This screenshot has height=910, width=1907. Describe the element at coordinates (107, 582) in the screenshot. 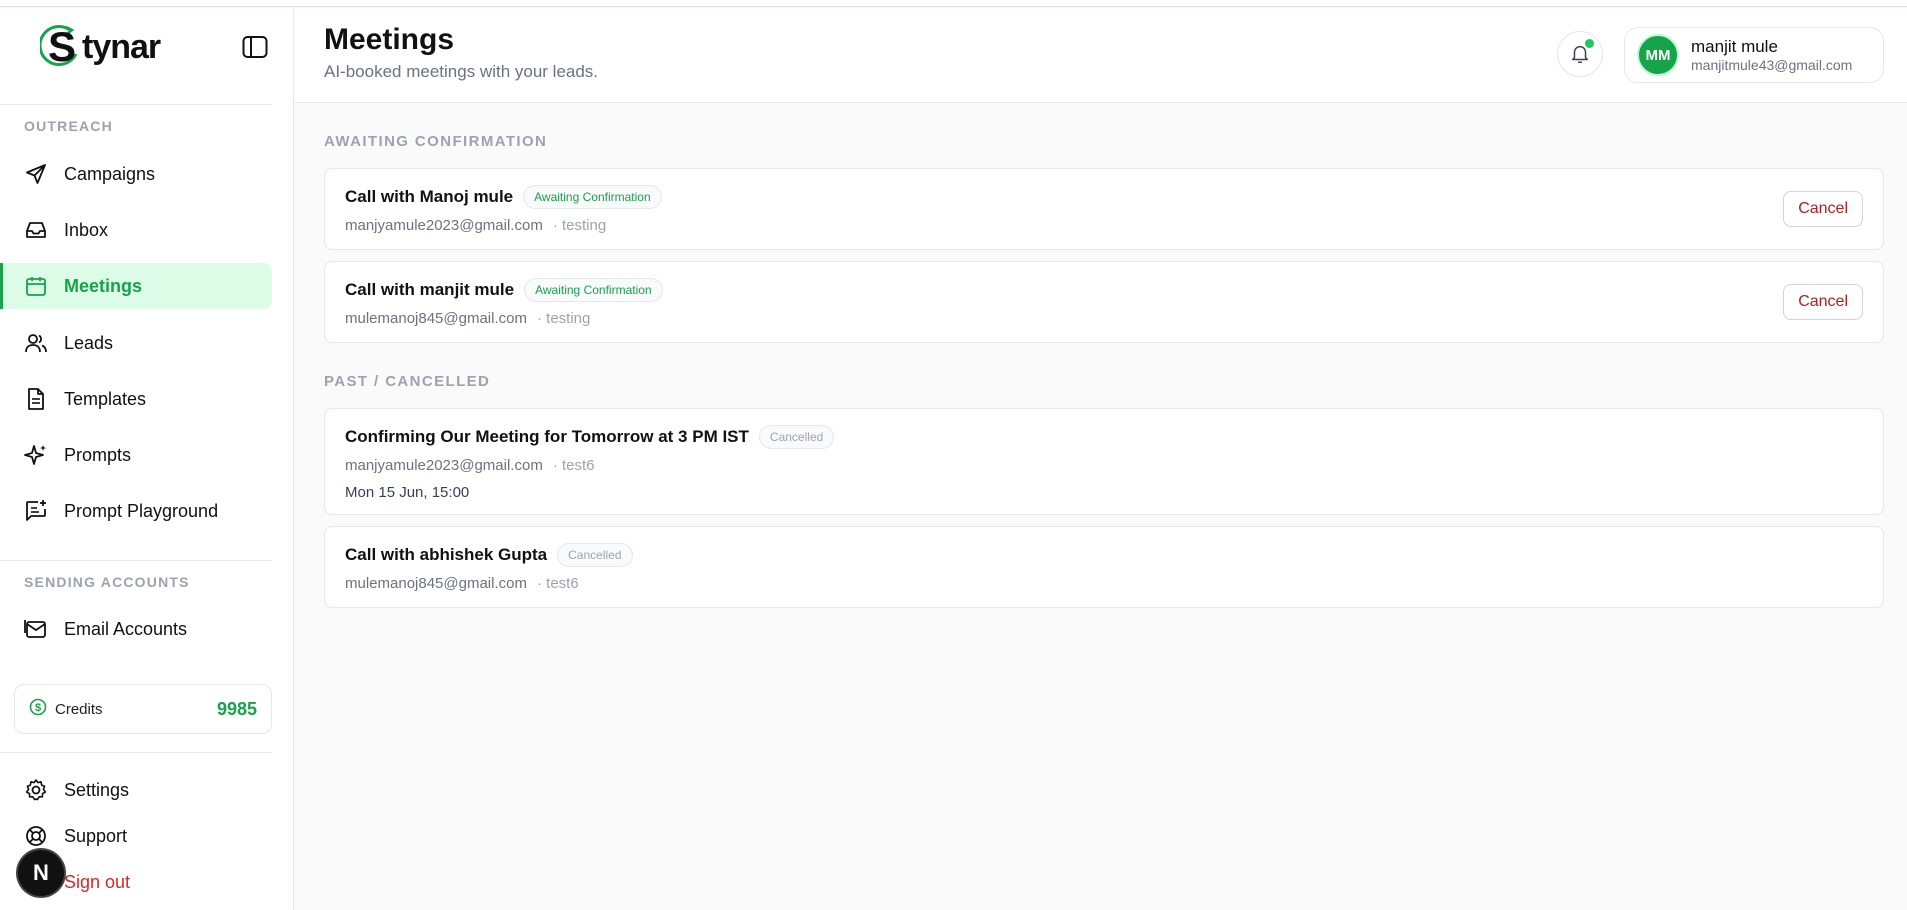

I see `section-title-sending-accounts: SENDING ACCOUNTS` at that location.